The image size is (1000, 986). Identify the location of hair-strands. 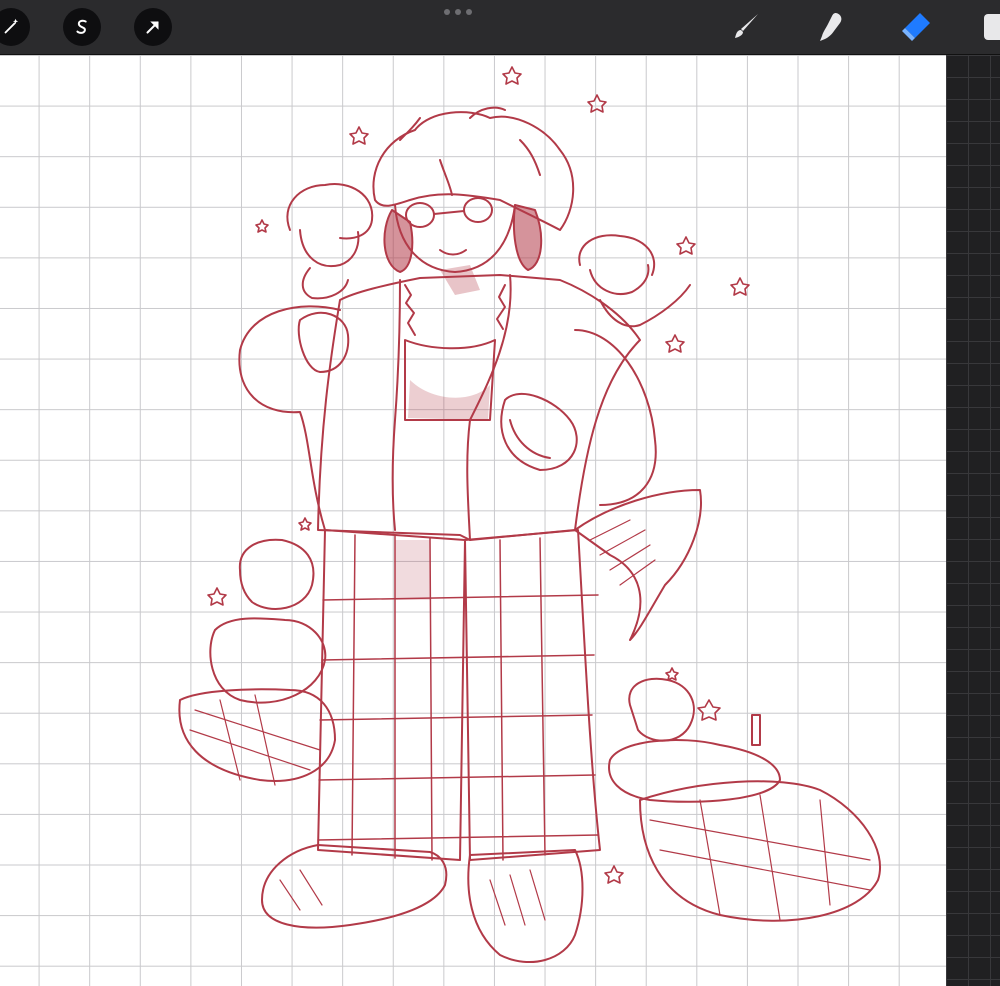
(470, 151).